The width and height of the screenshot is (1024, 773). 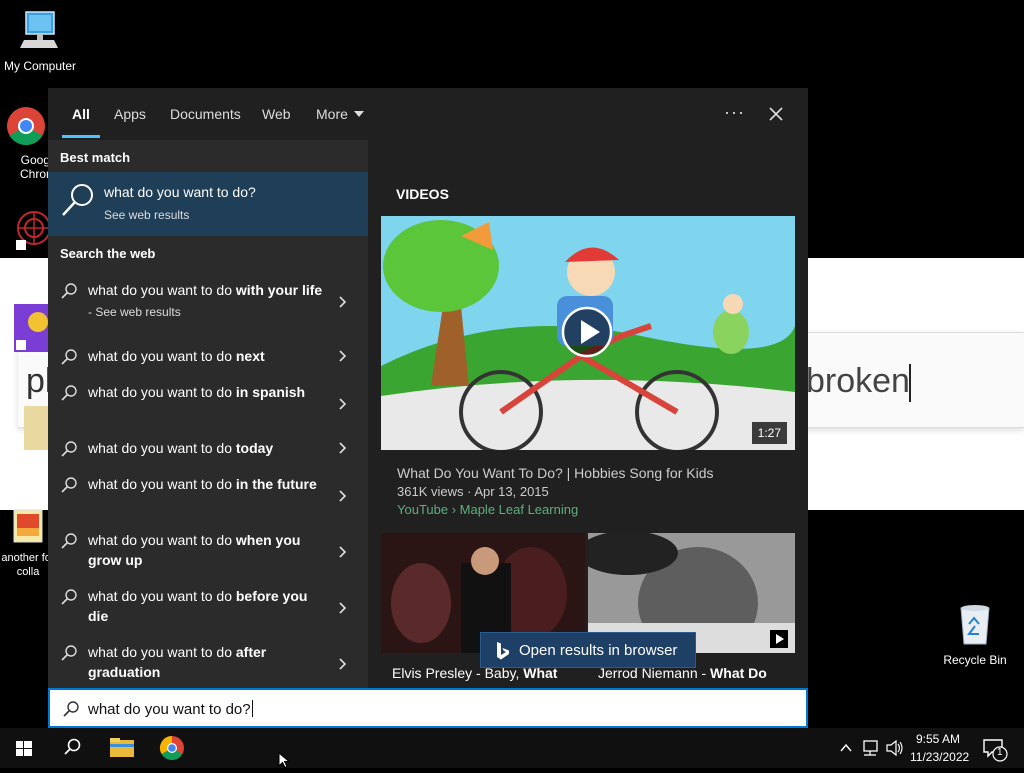 What do you see at coordinates (734, 112) in the screenshot?
I see `more-options-icon: ···` at bounding box center [734, 112].